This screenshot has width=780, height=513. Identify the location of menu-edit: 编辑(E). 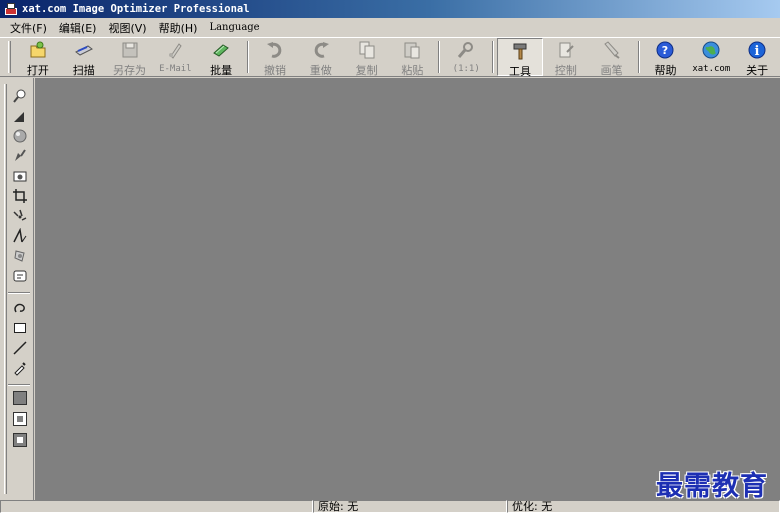
(78, 28).